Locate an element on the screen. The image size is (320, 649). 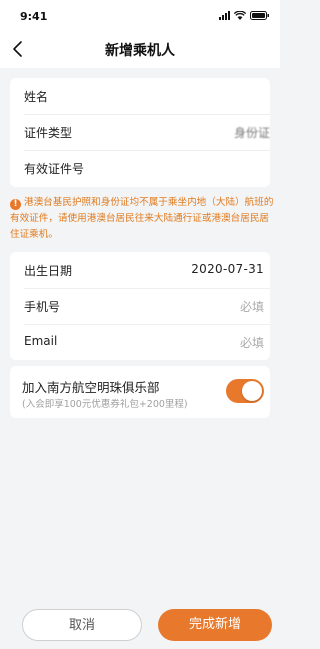
confirm-add-button: 完成新增 is located at coordinates (215, 625).